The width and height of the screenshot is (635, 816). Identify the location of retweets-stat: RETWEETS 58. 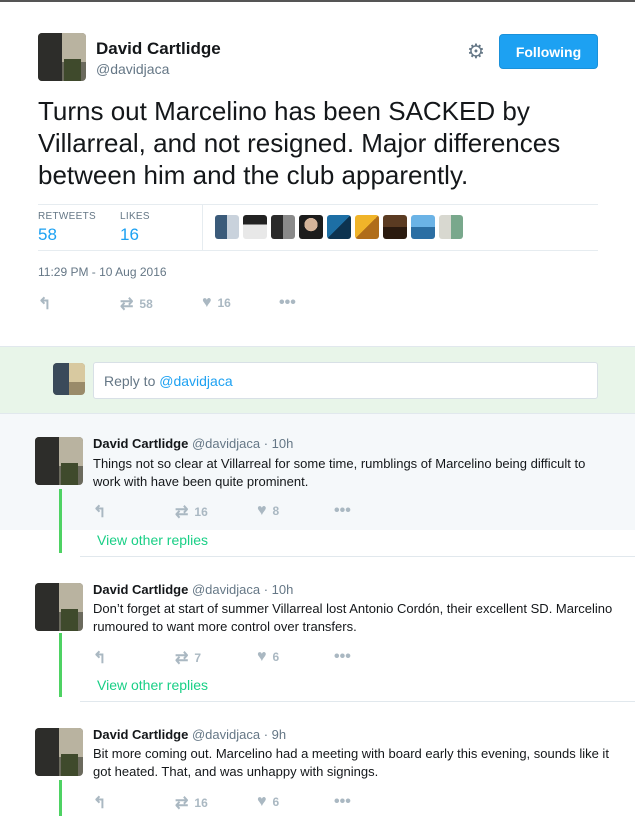
(67, 228).